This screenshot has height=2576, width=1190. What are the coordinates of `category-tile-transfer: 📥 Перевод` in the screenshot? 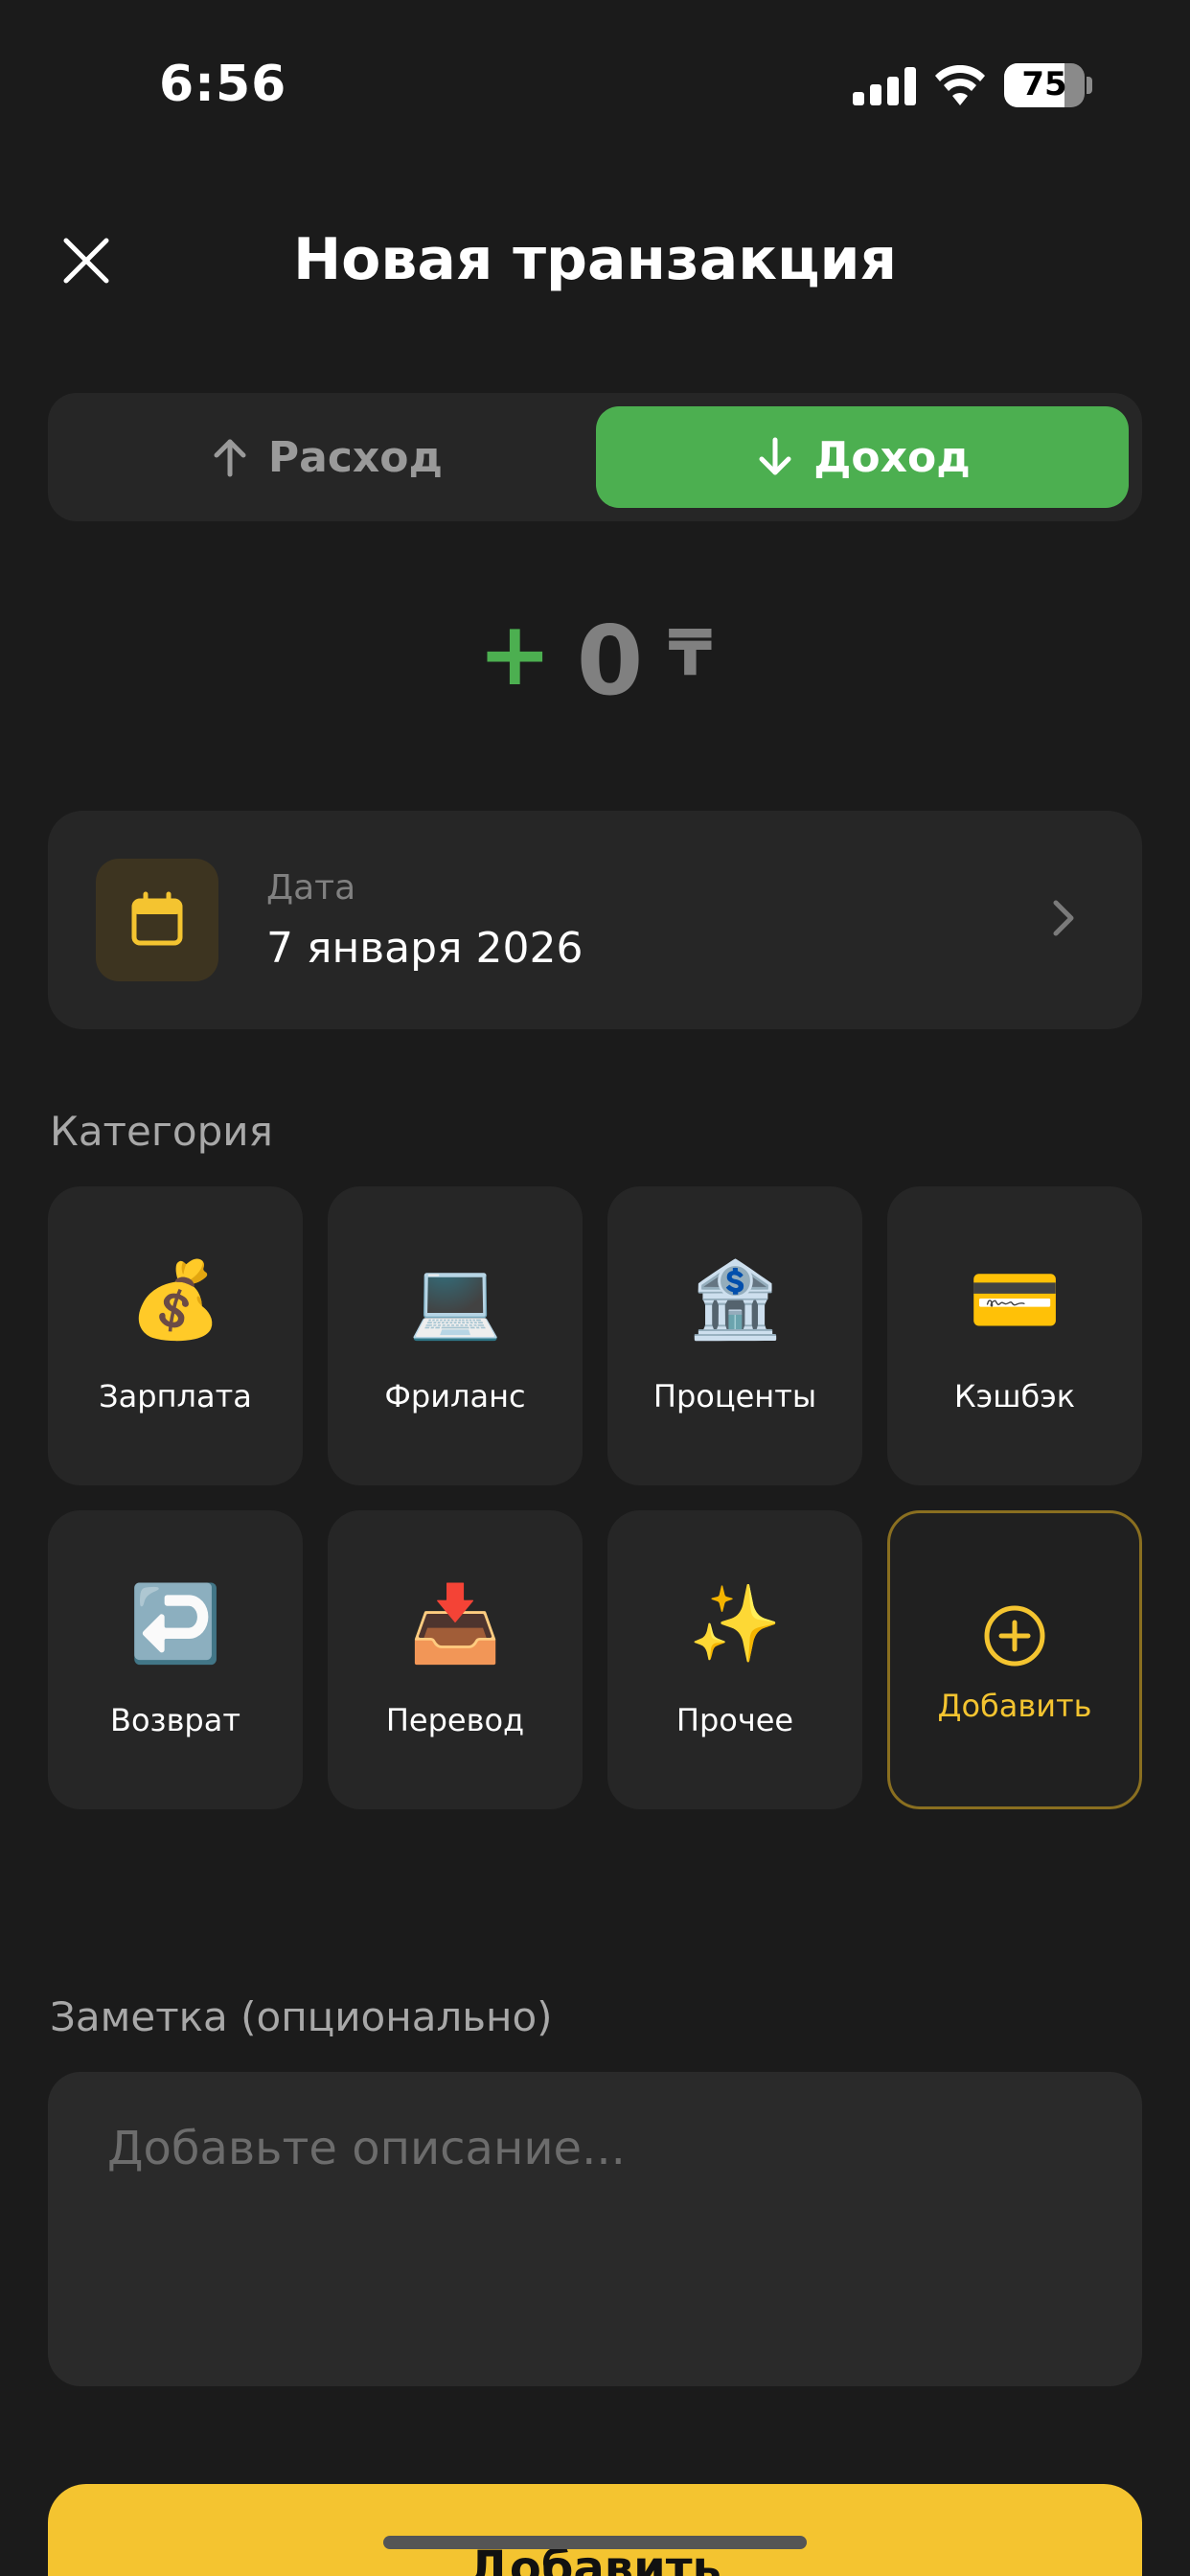 It's located at (456, 1659).